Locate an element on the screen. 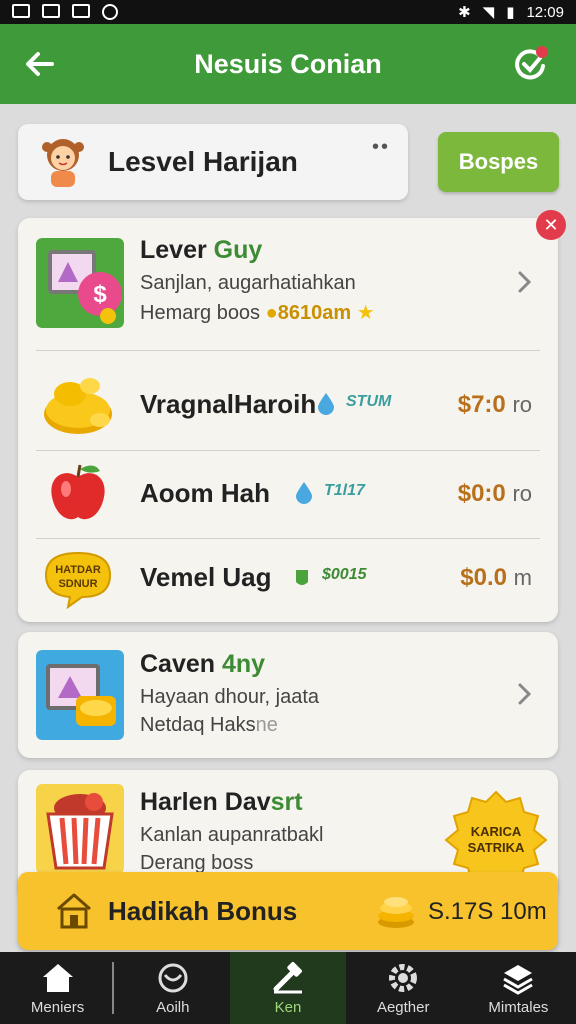 The image size is (576, 1024). stamp-line-2: SDNUR is located at coordinates (77, 584).